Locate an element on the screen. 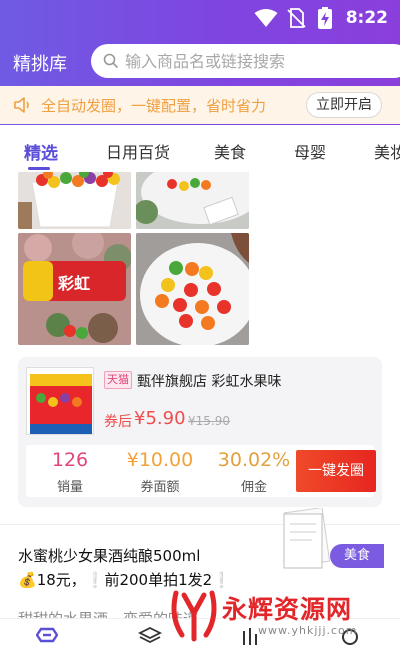 This screenshot has height=647, width=400. home-nav-icon is located at coordinates (47, 637).